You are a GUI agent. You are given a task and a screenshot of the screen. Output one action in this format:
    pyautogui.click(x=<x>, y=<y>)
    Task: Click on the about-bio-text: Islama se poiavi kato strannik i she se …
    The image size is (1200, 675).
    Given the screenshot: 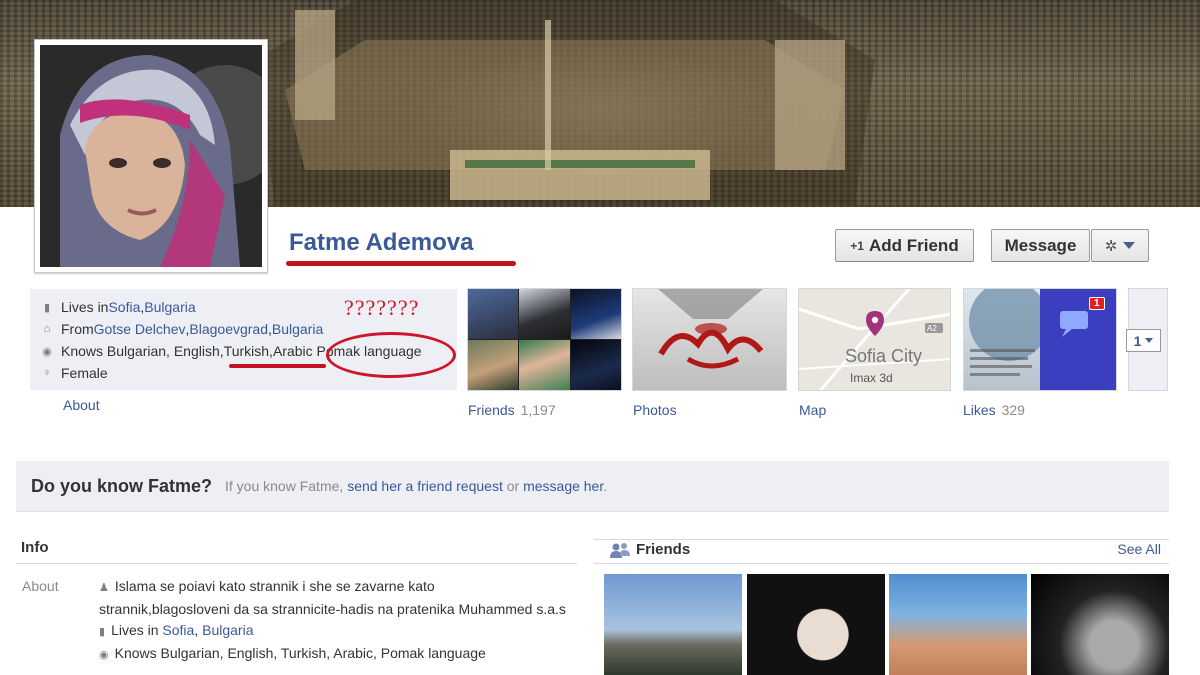 What is the action you would take?
    pyautogui.click(x=332, y=597)
    